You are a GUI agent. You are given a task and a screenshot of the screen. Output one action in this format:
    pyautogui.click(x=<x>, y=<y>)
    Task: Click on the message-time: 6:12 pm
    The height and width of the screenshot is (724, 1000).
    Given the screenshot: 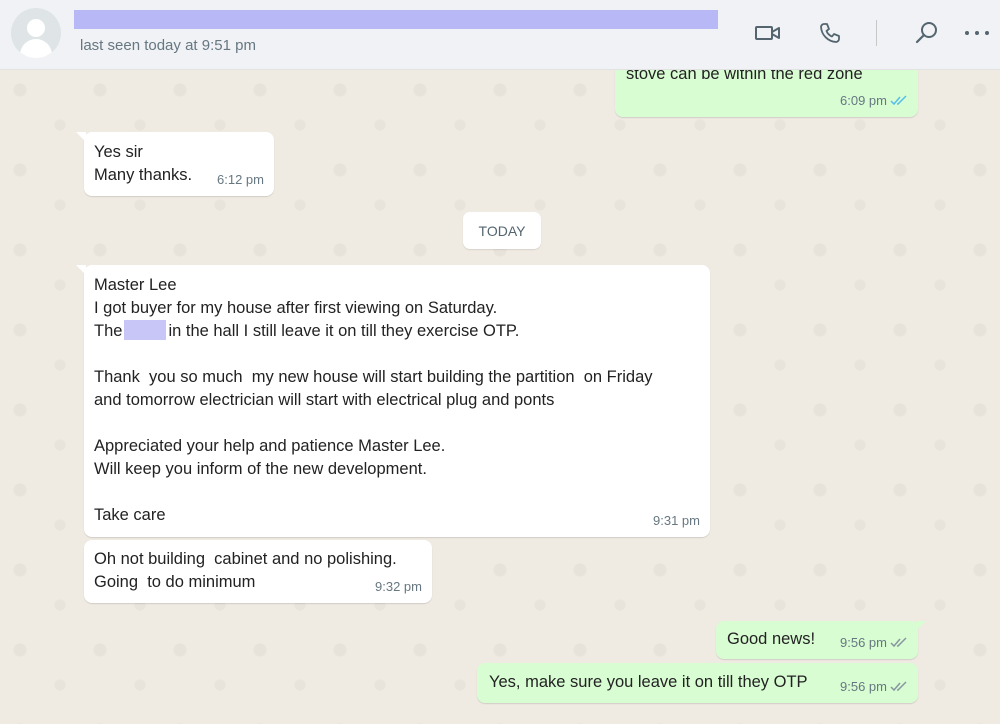 What is the action you would take?
    pyautogui.click(x=240, y=179)
    